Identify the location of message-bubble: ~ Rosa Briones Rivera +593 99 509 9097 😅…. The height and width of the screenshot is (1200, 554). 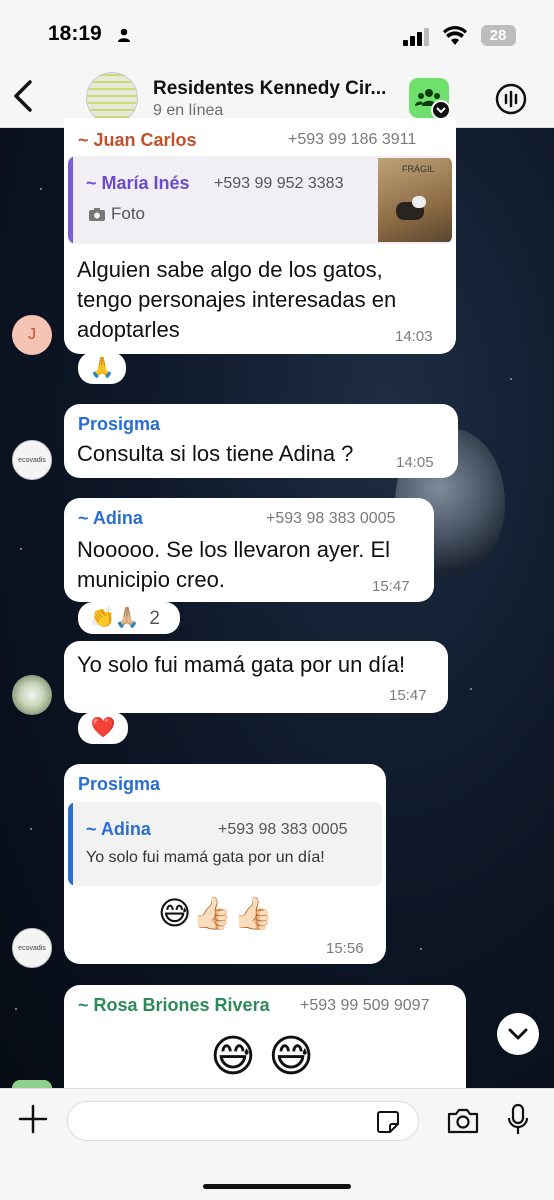
(265, 1040).